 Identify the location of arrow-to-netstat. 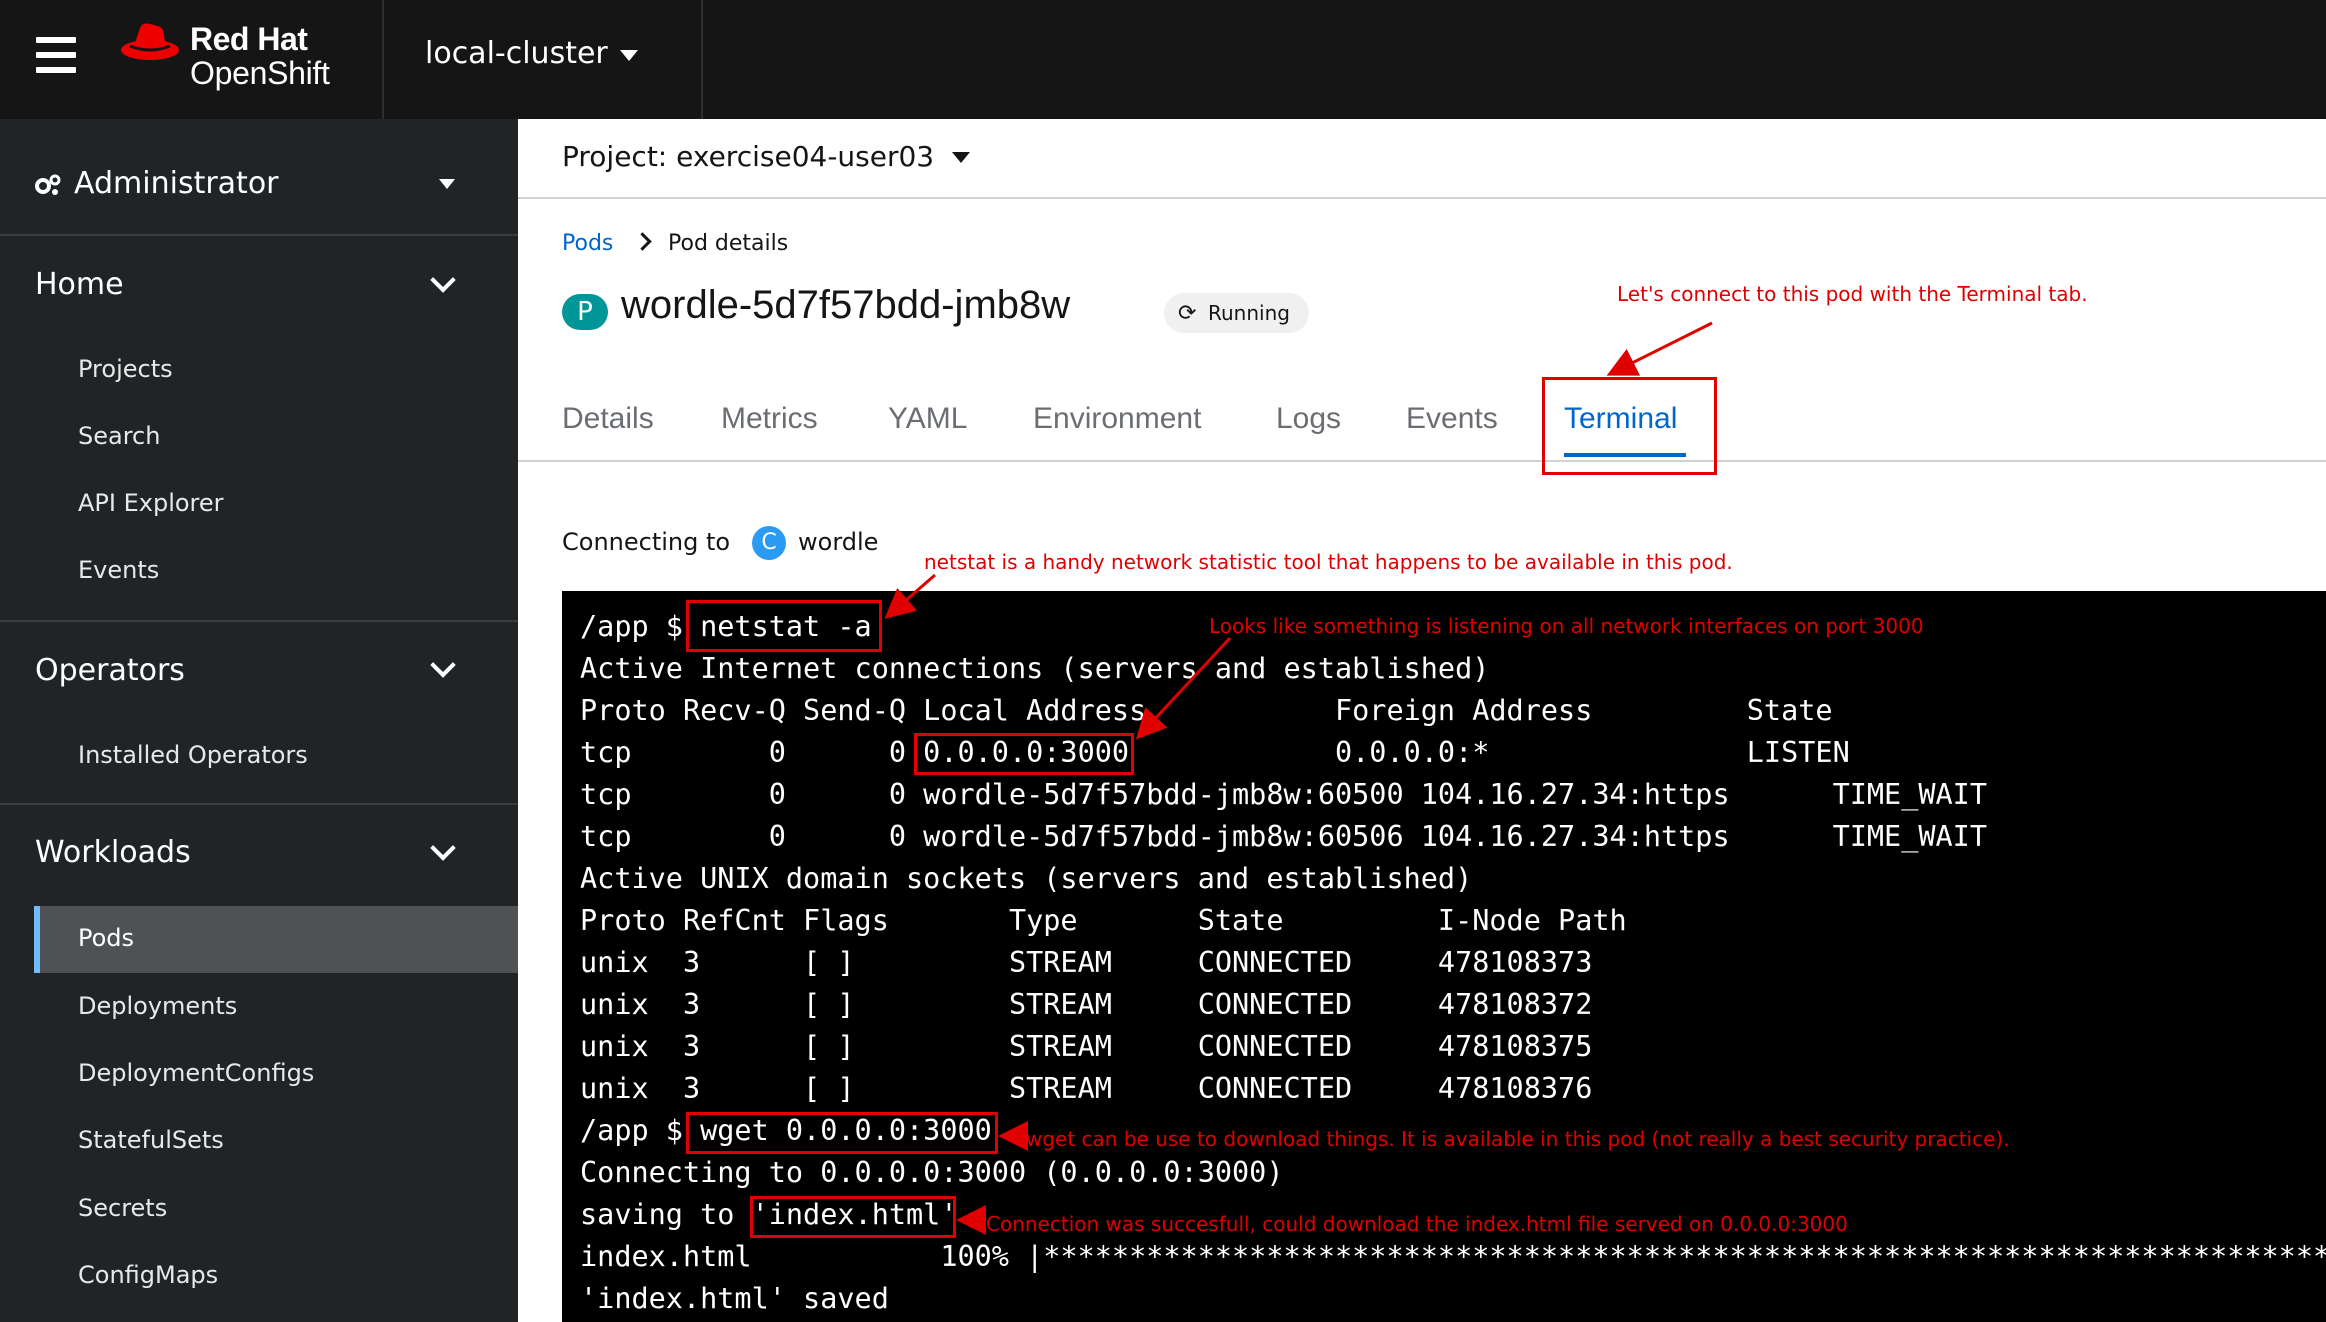
(910, 596).